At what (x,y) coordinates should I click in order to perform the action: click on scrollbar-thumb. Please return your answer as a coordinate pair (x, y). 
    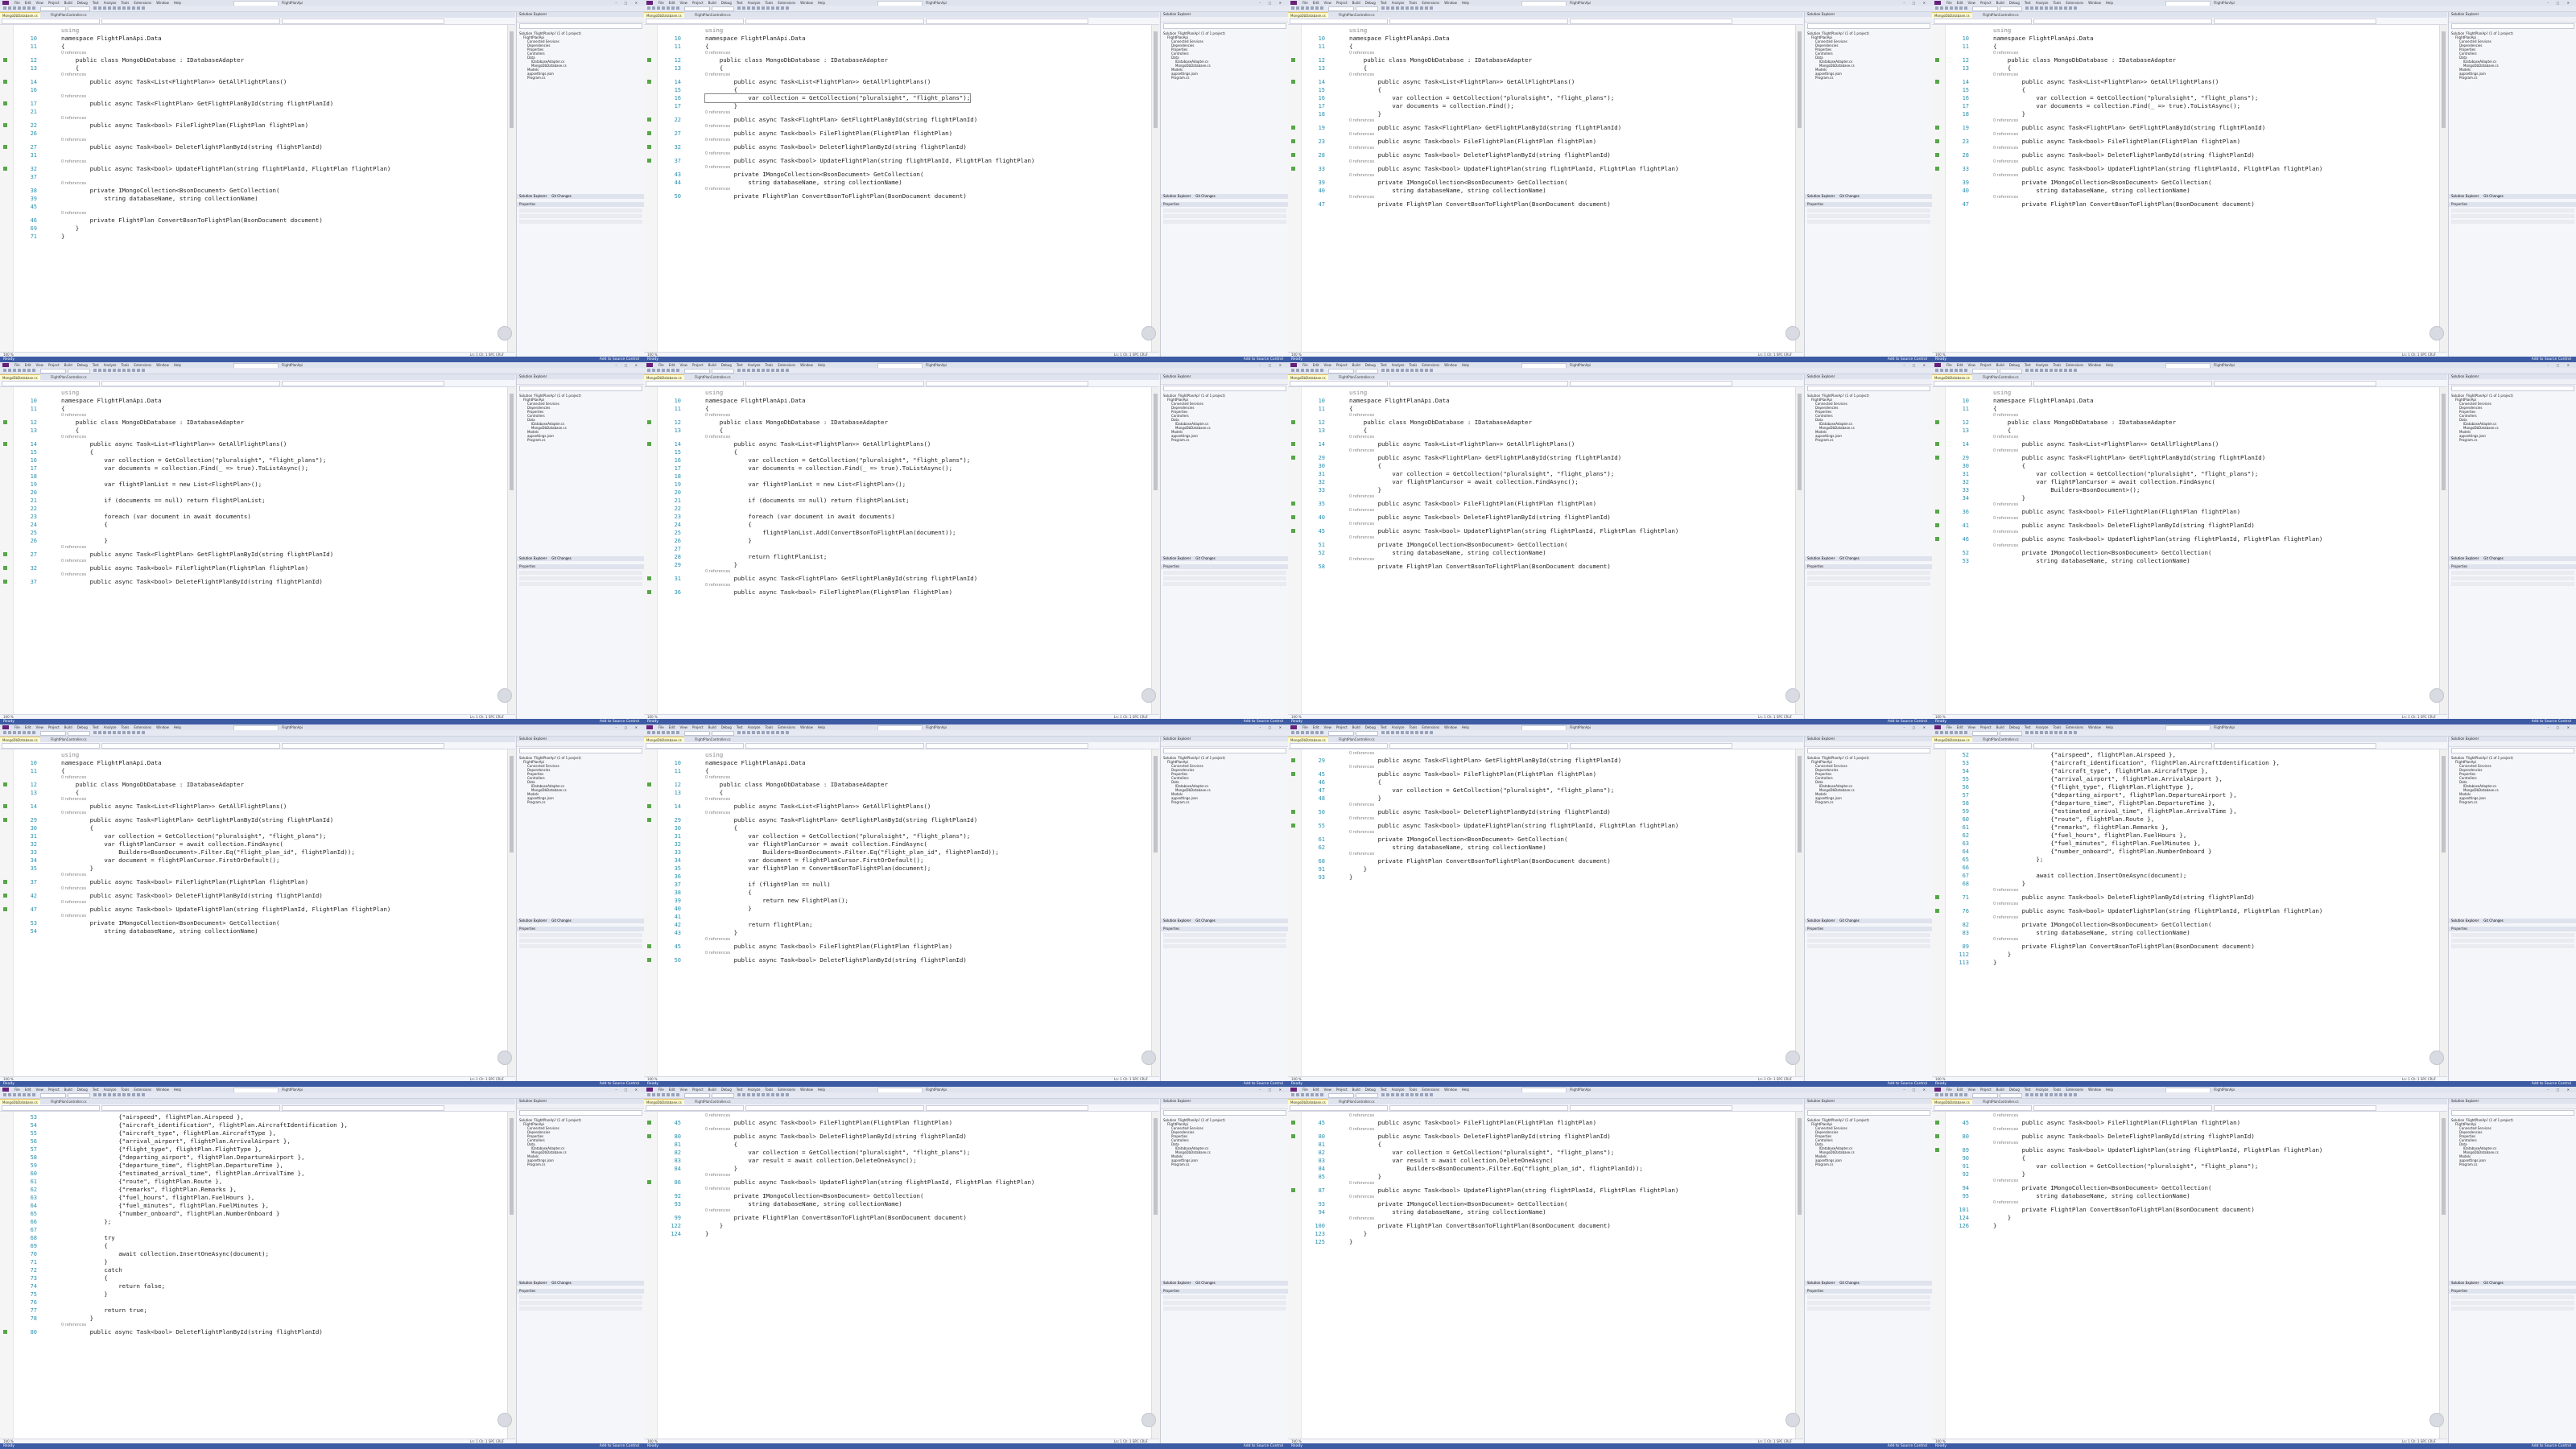
    Looking at the image, I should click on (1156, 1166).